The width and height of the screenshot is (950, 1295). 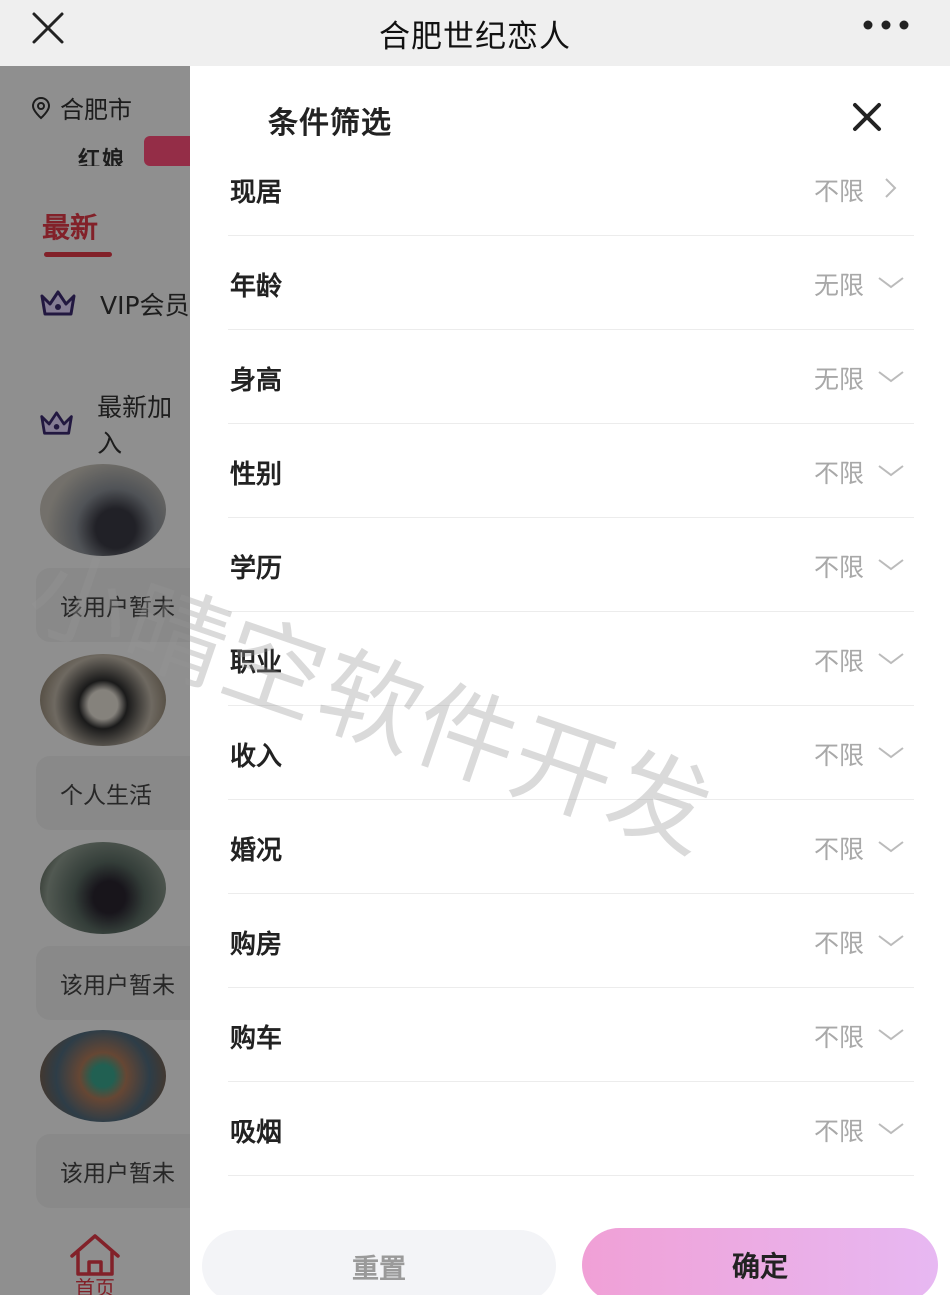 I want to click on filter-row-gender: 性别 不限, so click(x=571, y=471).